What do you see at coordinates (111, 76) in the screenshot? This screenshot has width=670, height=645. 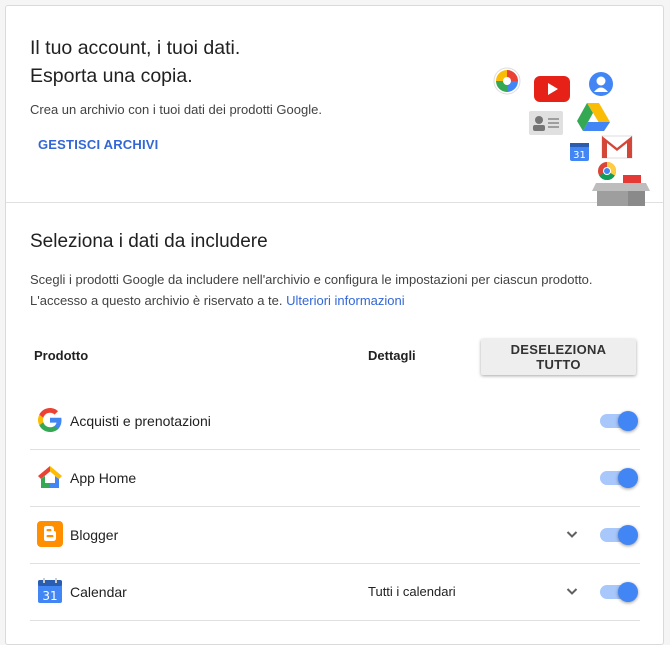 I see `title-line-2: Esporta una copia.` at bounding box center [111, 76].